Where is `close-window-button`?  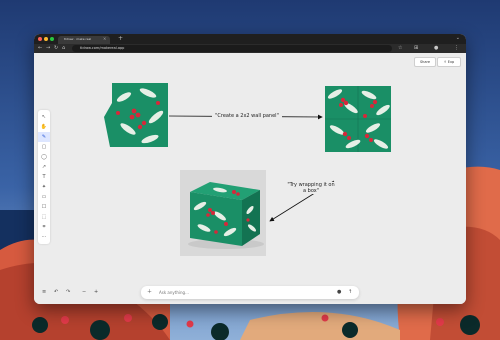 close-window-button is located at coordinates (40, 39).